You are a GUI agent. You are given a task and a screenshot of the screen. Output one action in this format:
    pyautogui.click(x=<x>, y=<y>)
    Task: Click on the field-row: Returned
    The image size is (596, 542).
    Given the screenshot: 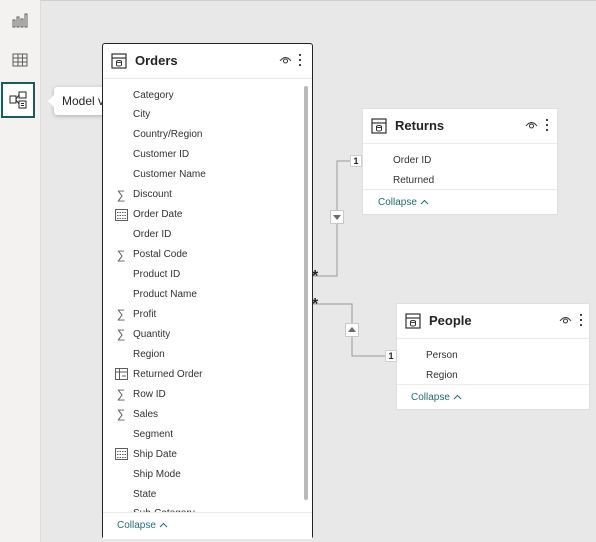 What is the action you would take?
    pyautogui.click(x=460, y=180)
    